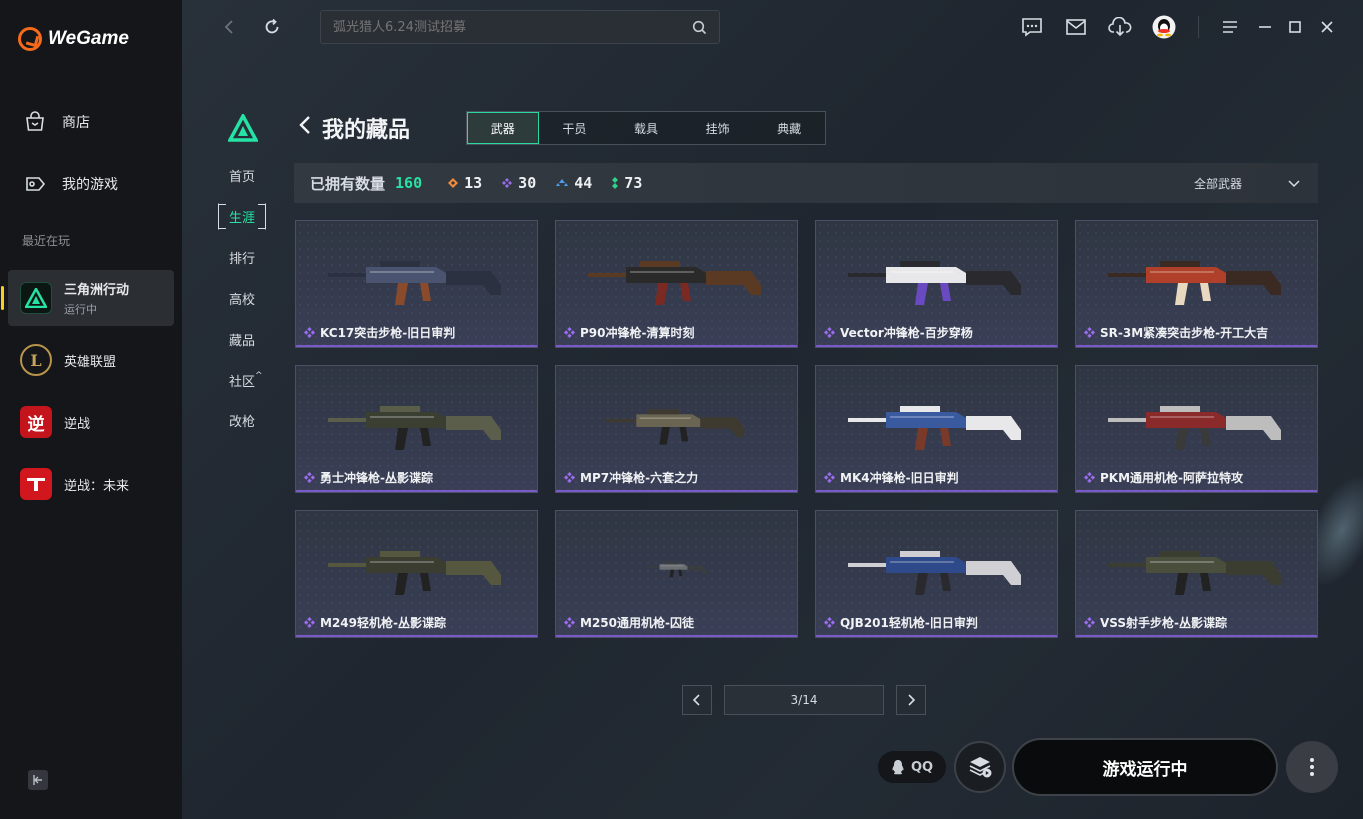  I want to click on wegame-logo: WeGame, so click(73, 39).